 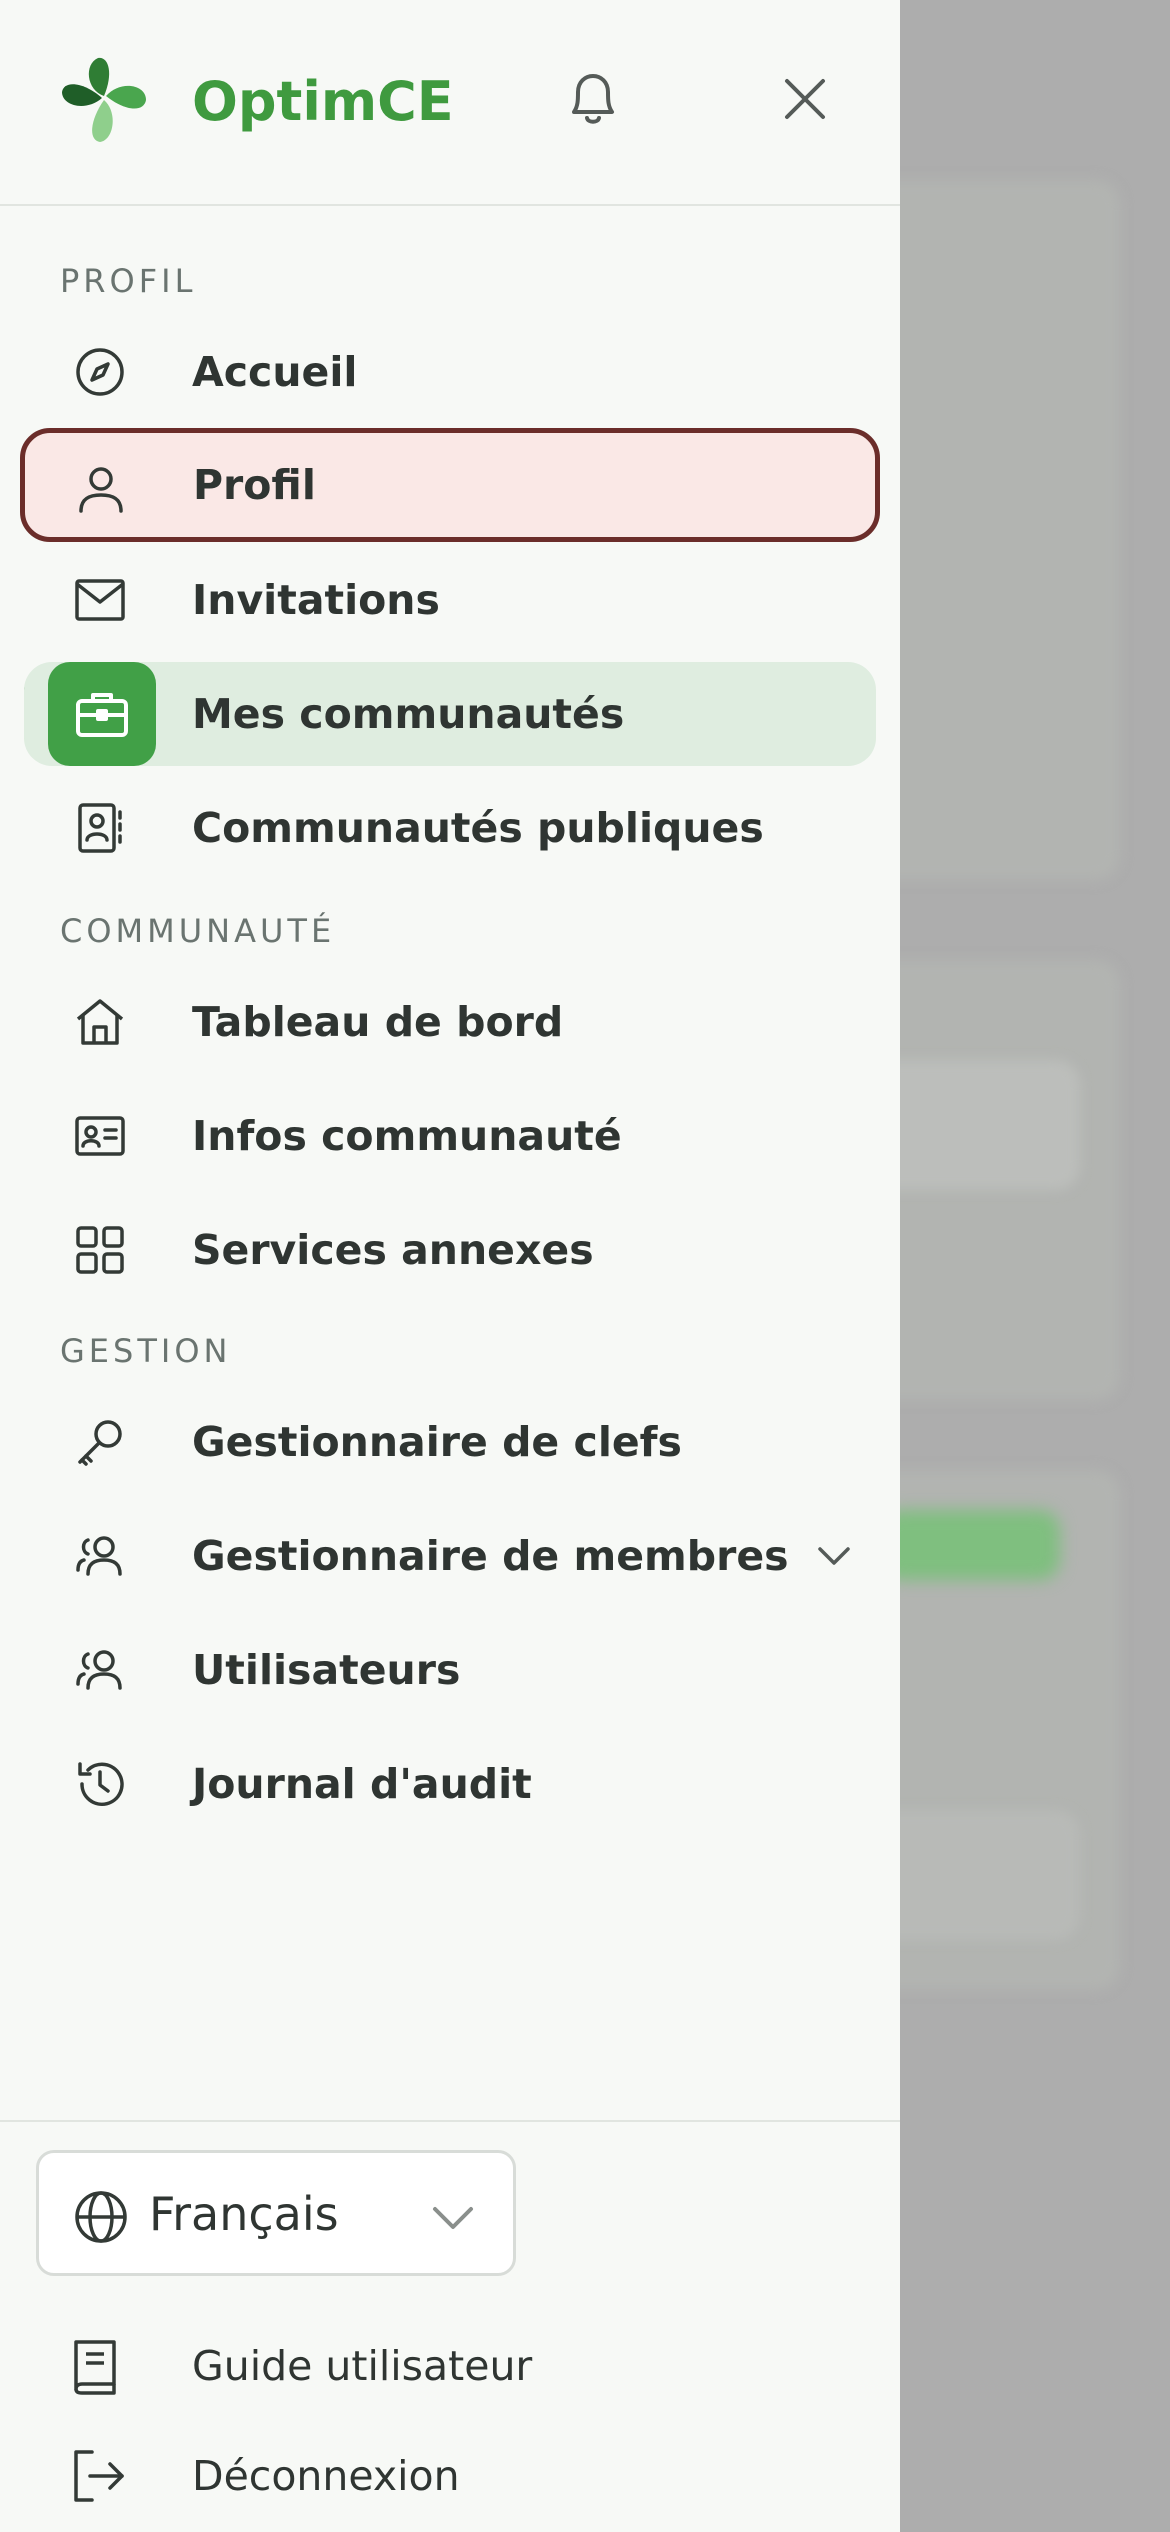 I want to click on user-icon, so click(x=101, y=489).